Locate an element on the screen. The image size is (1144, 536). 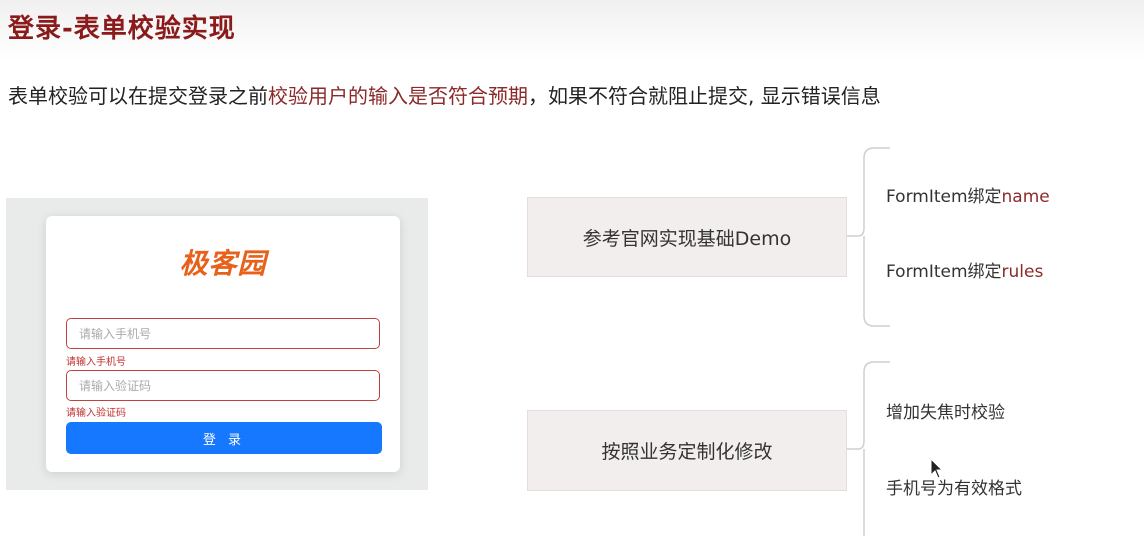
branch-1-1-highlight: name is located at coordinates (1025, 197).